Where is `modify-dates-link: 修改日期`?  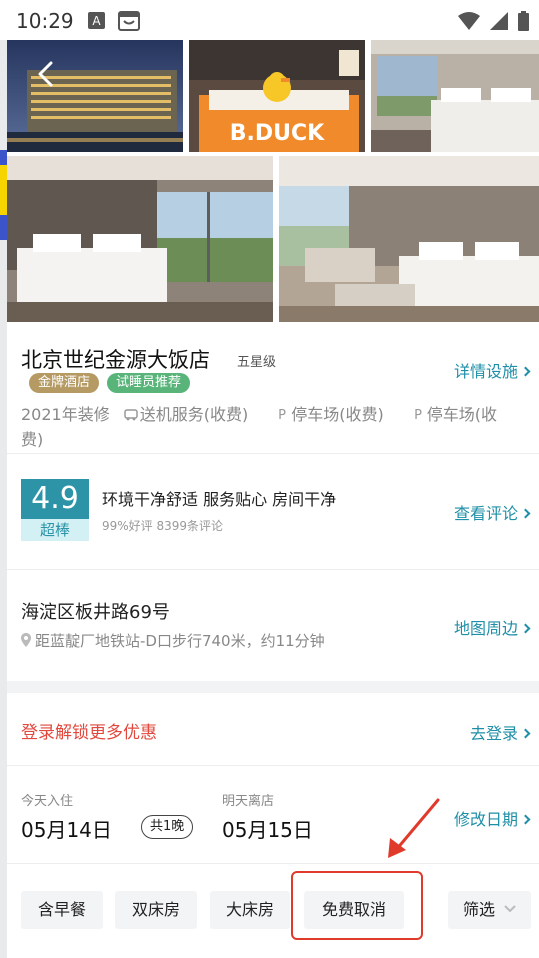
modify-dates-link: 修改日期 is located at coordinates (492, 818).